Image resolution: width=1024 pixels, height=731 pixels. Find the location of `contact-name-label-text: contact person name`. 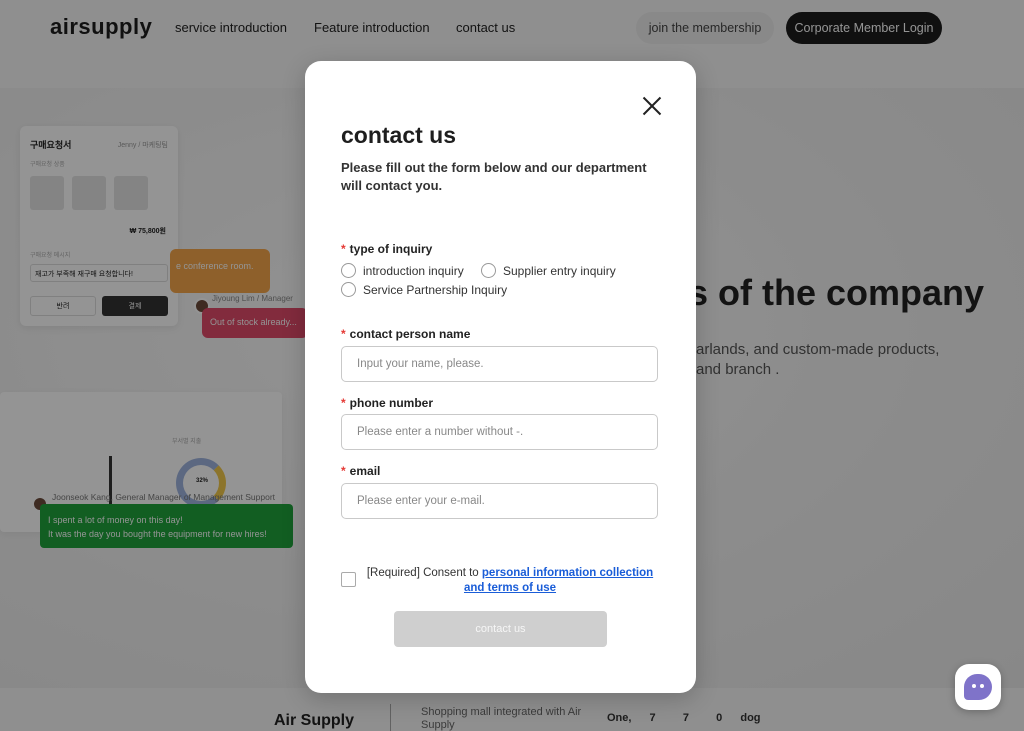

contact-name-label-text: contact person name is located at coordinates (410, 334).